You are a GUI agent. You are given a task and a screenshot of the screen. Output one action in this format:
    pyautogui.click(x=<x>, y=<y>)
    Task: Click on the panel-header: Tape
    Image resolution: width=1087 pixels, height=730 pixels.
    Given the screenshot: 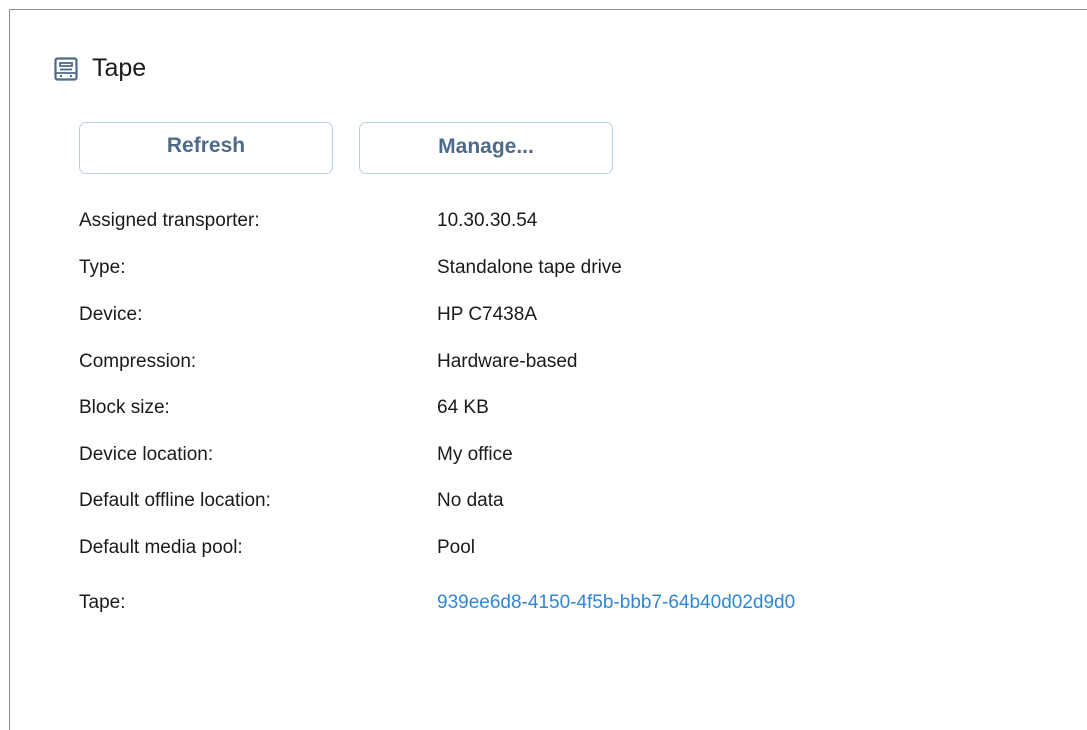 What is the action you would take?
    pyautogui.click(x=100, y=68)
    